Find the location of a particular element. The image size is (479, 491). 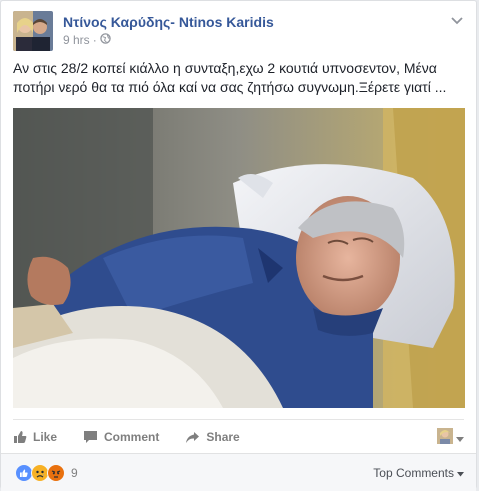

comment-icon is located at coordinates (90, 437).